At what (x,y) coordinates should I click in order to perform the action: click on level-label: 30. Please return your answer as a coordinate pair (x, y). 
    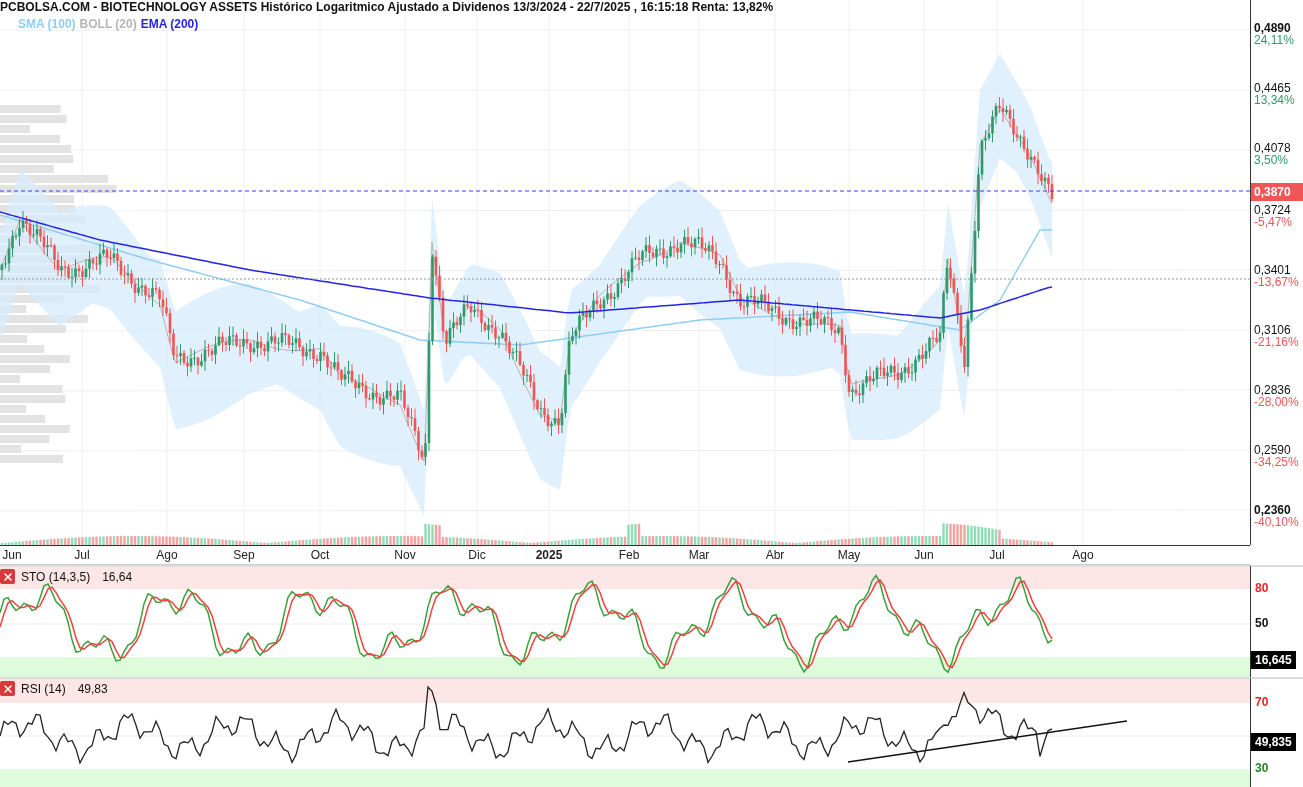
    Looking at the image, I should click on (1262, 768).